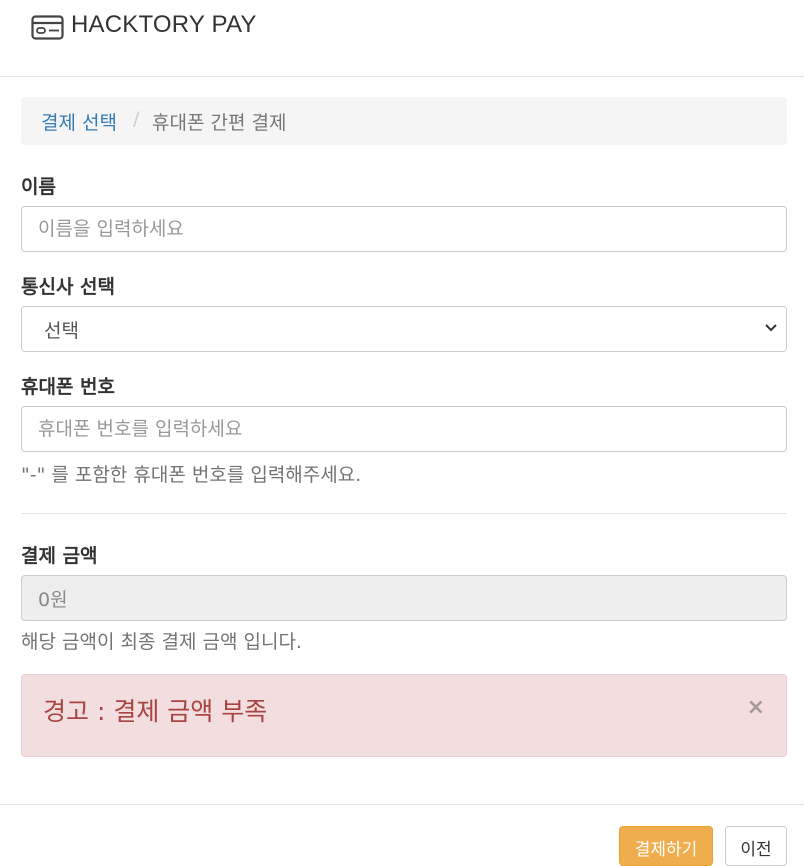 This screenshot has height=866, width=804. Describe the element at coordinates (404, 513) in the screenshot. I see `divider` at that location.